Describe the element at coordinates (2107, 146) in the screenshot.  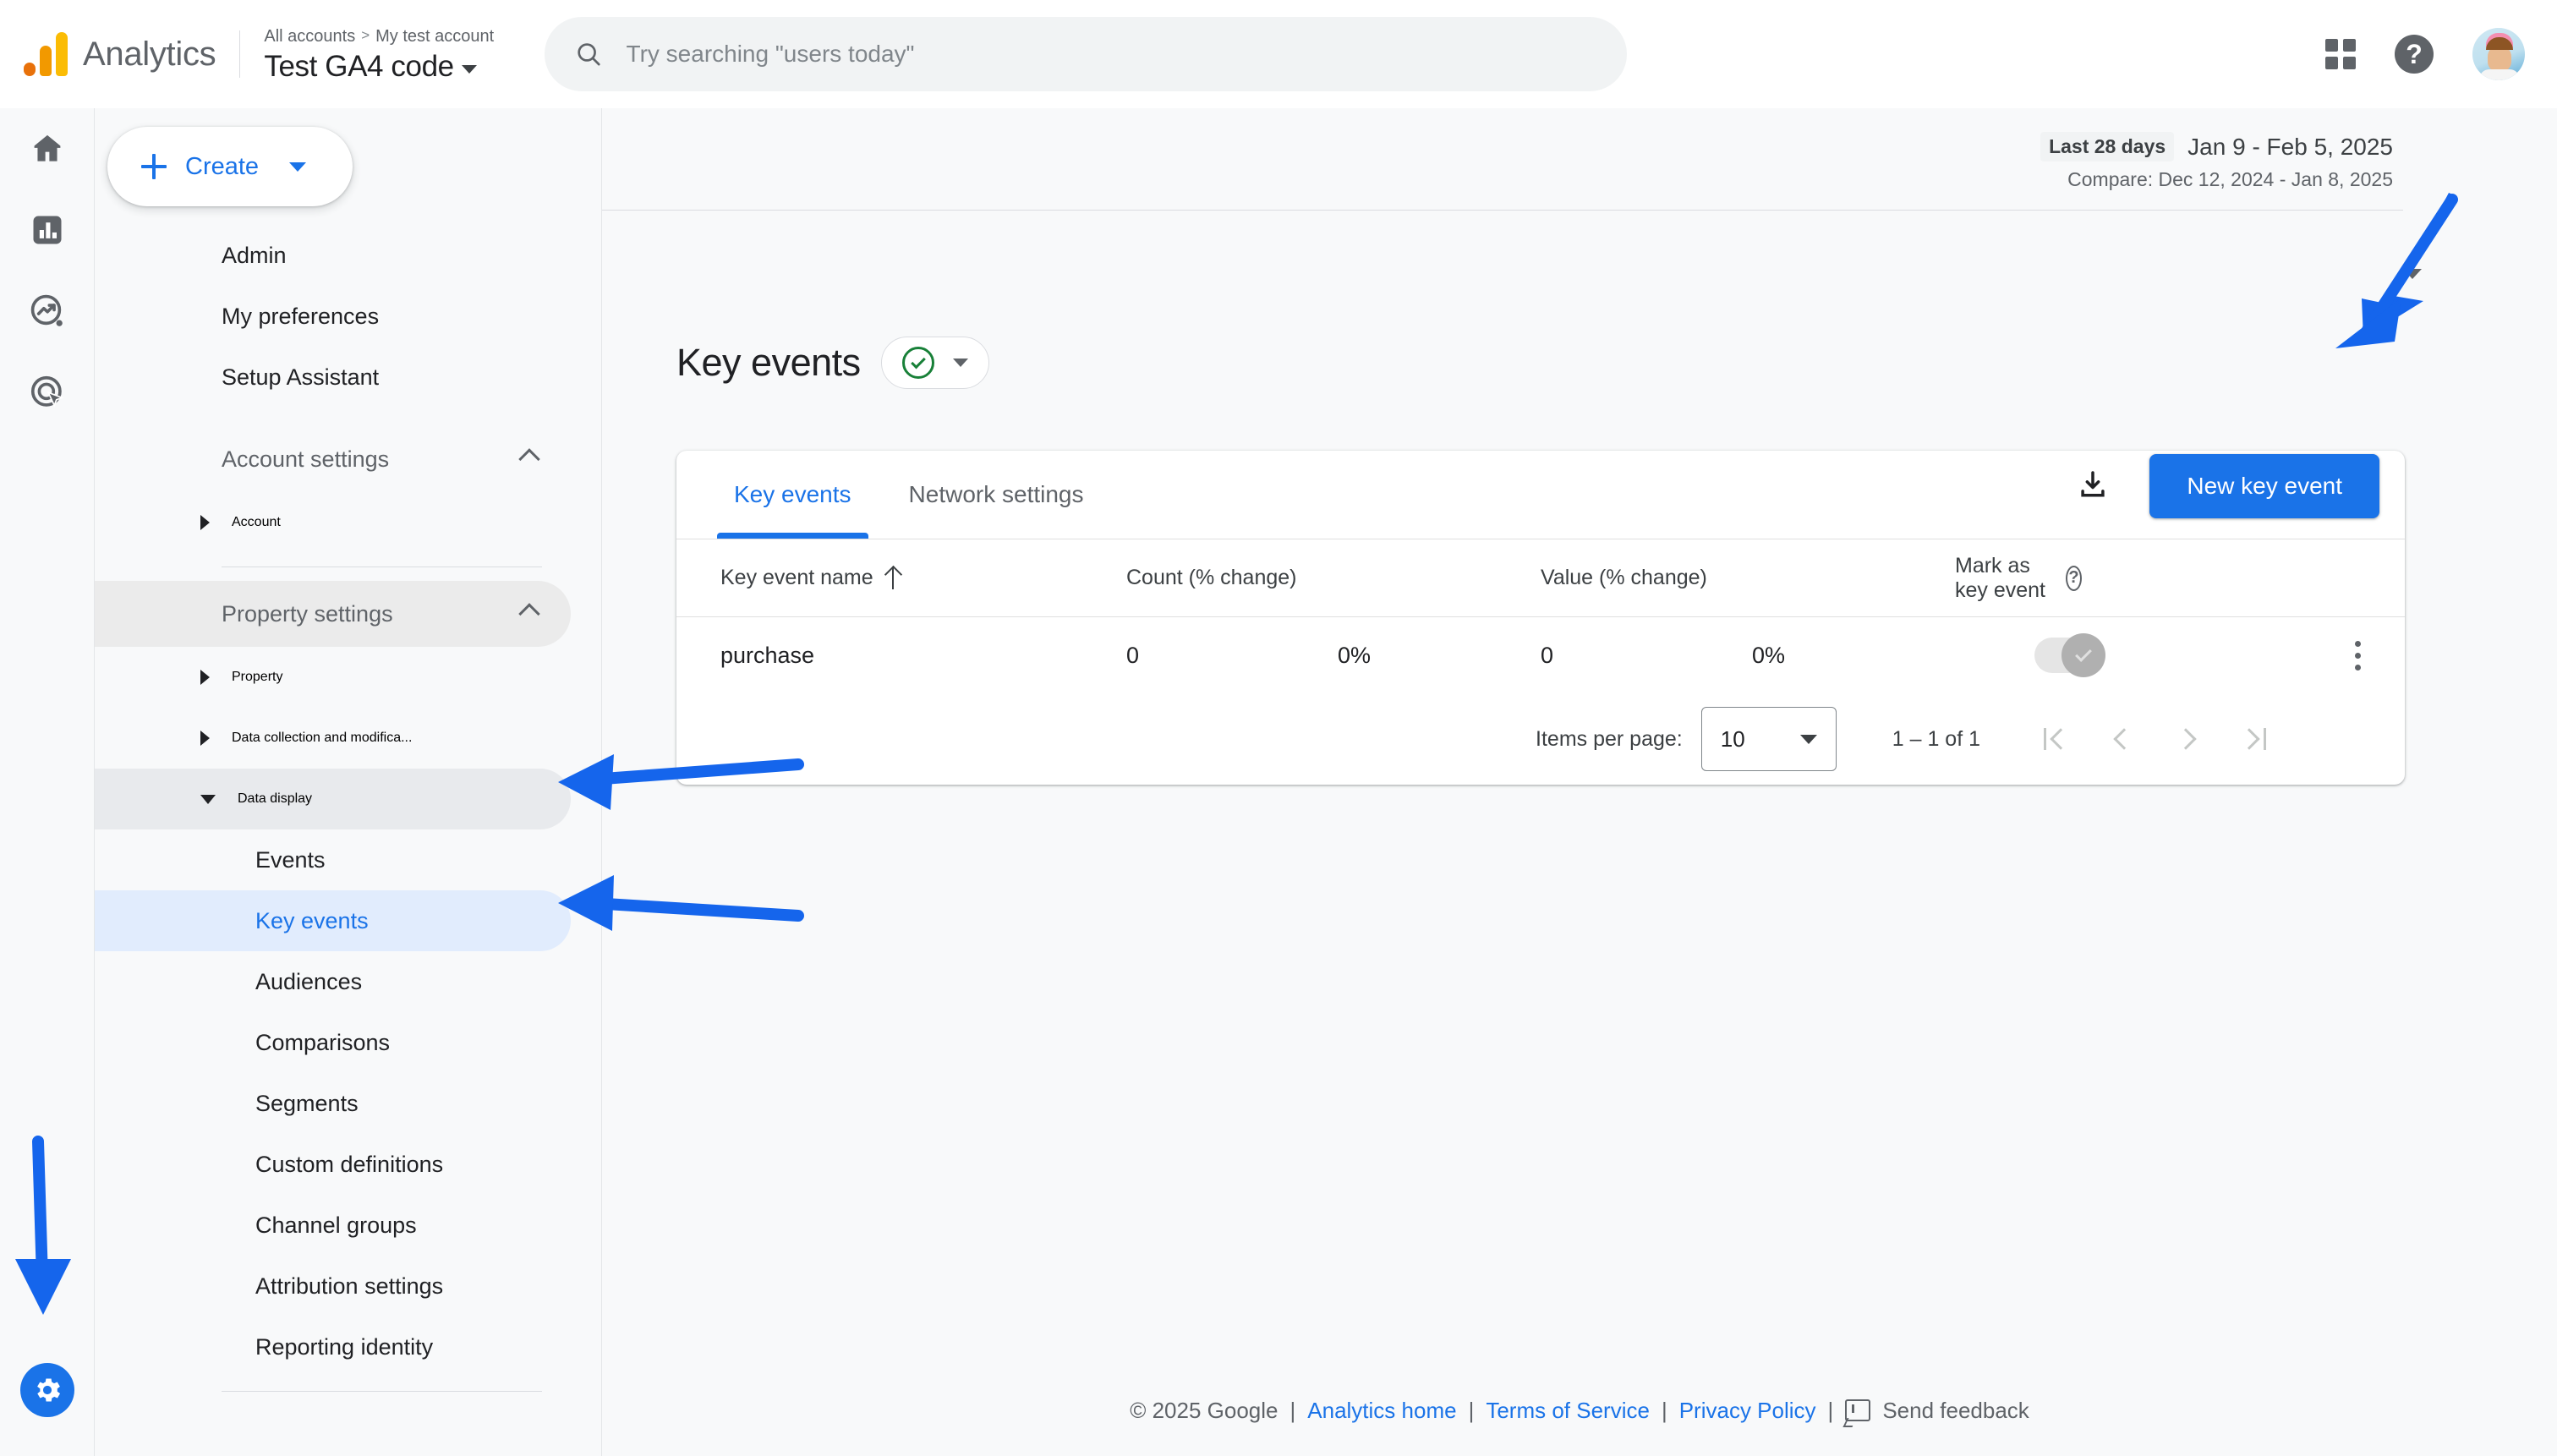
I see `date-range-chip: Last 28 days` at that location.